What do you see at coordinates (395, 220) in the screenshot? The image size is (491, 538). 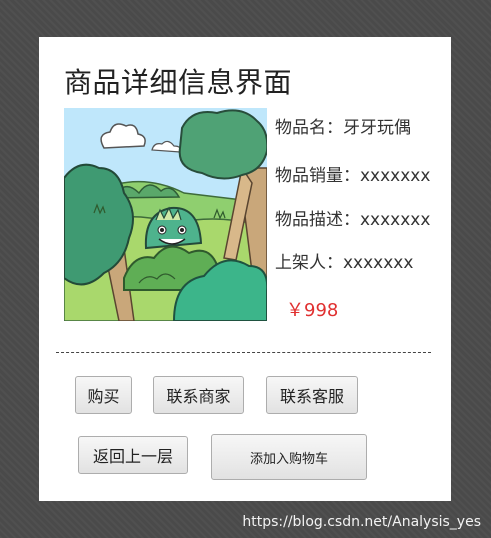 I see `product-description-value: xxxxxxx` at bounding box center [395, 220].